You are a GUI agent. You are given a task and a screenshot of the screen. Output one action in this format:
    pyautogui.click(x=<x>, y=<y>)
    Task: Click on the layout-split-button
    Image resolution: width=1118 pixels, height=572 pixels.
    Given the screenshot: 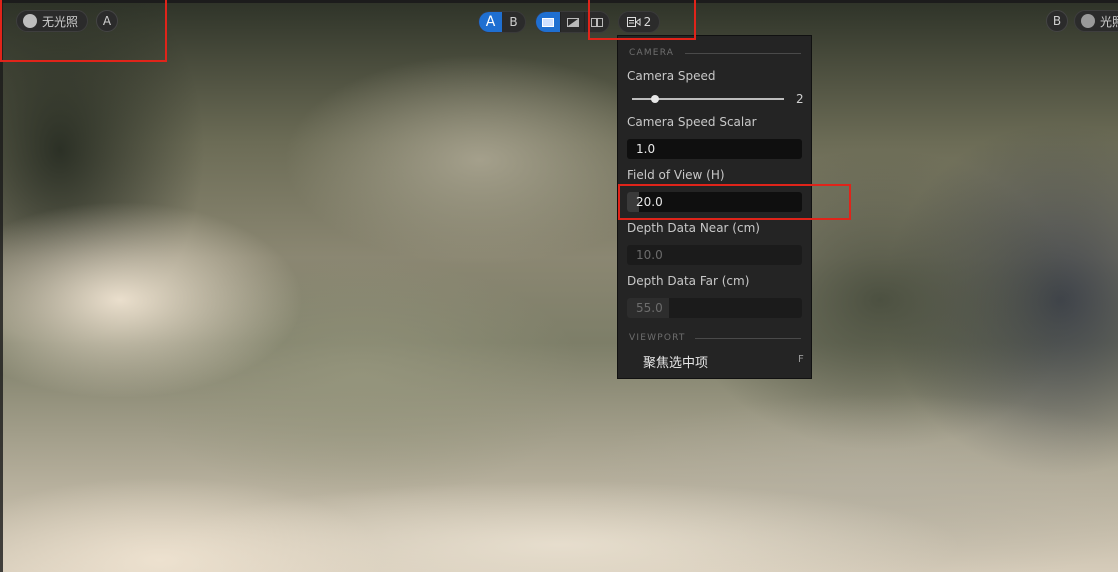 What is the action you would take?
    pyautogui.click(x=572, y=22)
    